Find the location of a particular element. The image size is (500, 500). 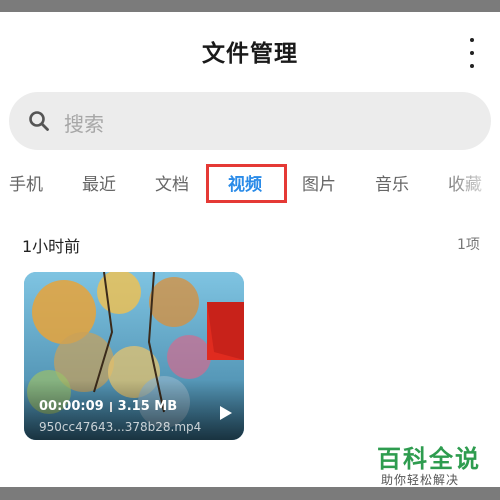

more-vertical-icon is located at coordinates (472, 53).